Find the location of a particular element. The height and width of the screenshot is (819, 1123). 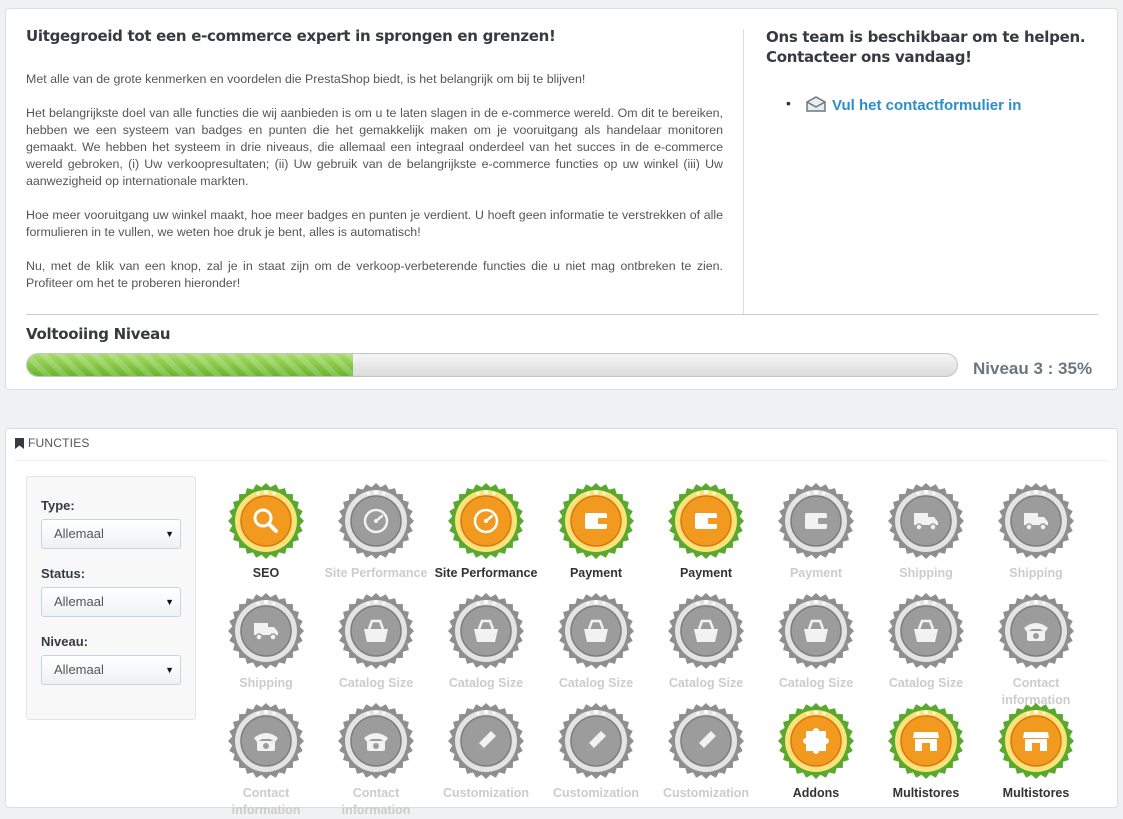

filter-status-value: Allemaal is located at coordinates (79, 601).